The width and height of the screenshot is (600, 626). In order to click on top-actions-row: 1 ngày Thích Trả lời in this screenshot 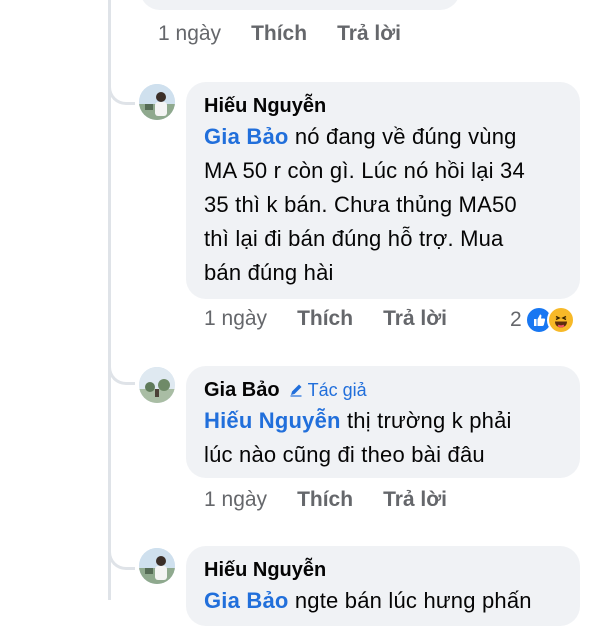, I will do `click(279, 34)`.